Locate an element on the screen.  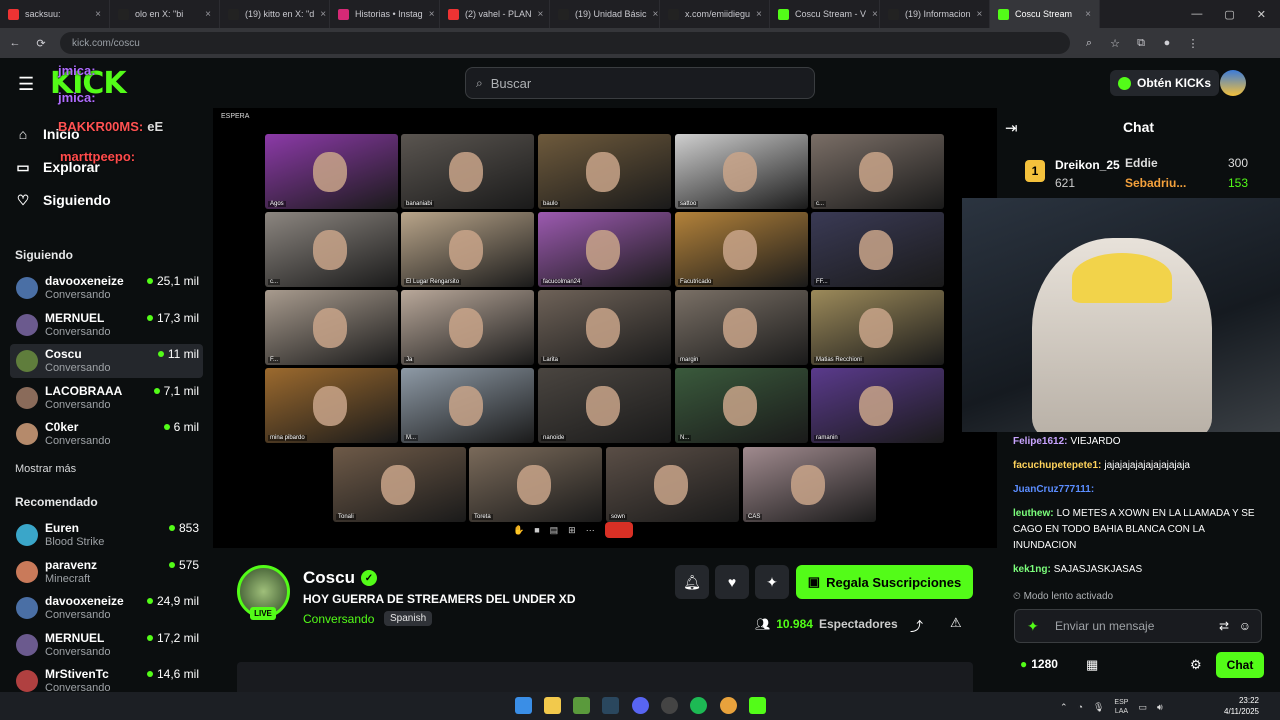
participant-face is located at coordinates (330, 406).